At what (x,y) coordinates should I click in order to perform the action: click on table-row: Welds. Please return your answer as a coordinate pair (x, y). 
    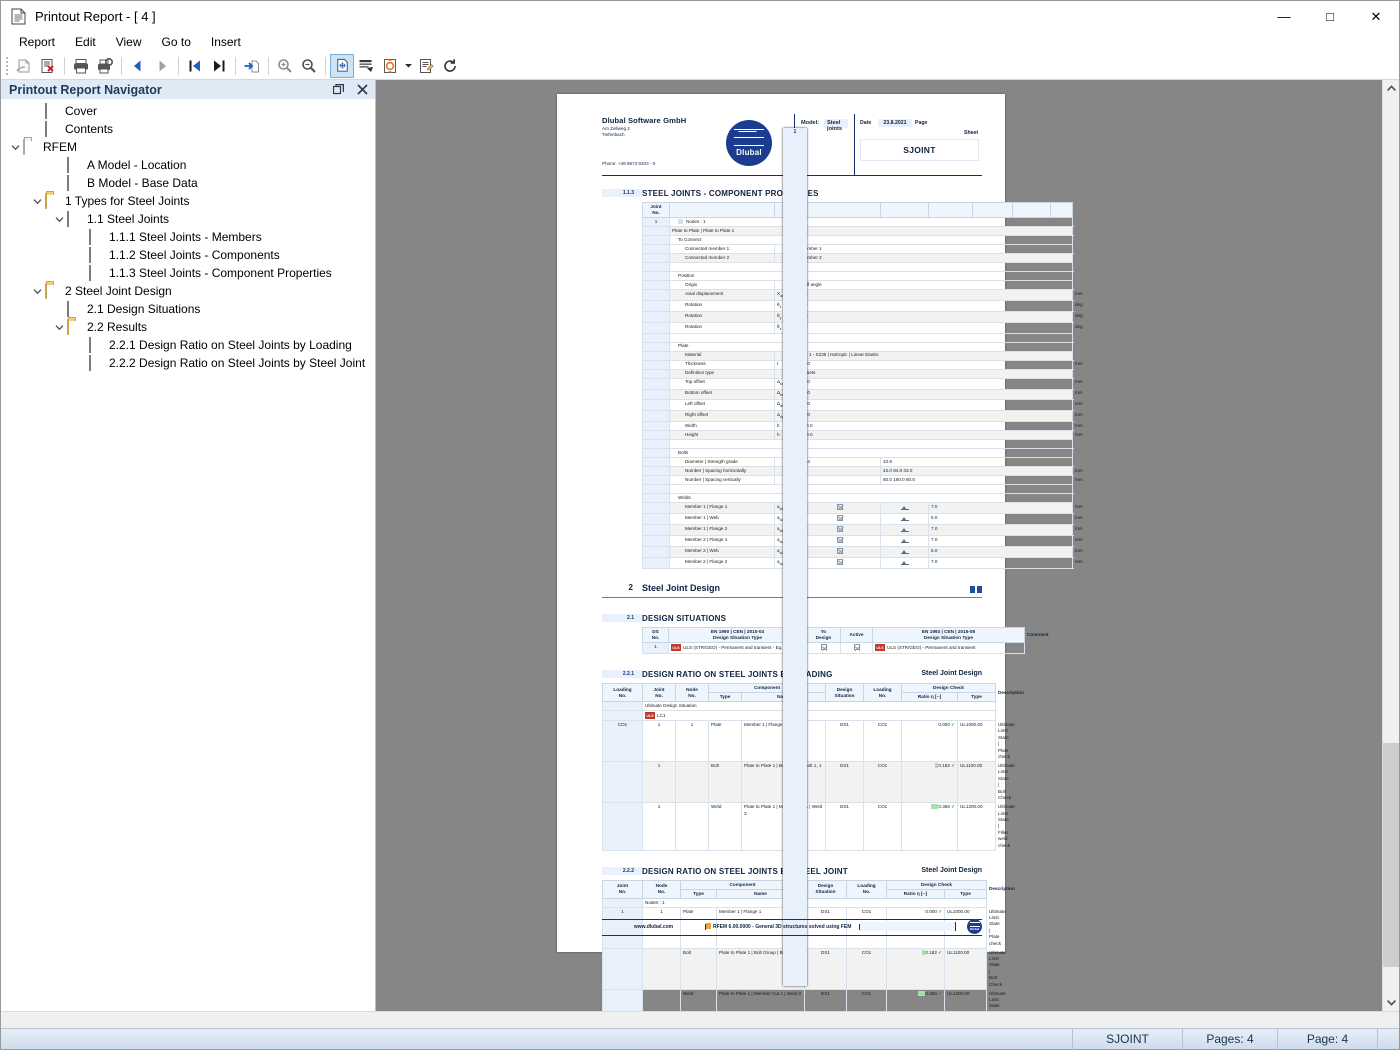
    Looking at the image, I should click on (857, 498).